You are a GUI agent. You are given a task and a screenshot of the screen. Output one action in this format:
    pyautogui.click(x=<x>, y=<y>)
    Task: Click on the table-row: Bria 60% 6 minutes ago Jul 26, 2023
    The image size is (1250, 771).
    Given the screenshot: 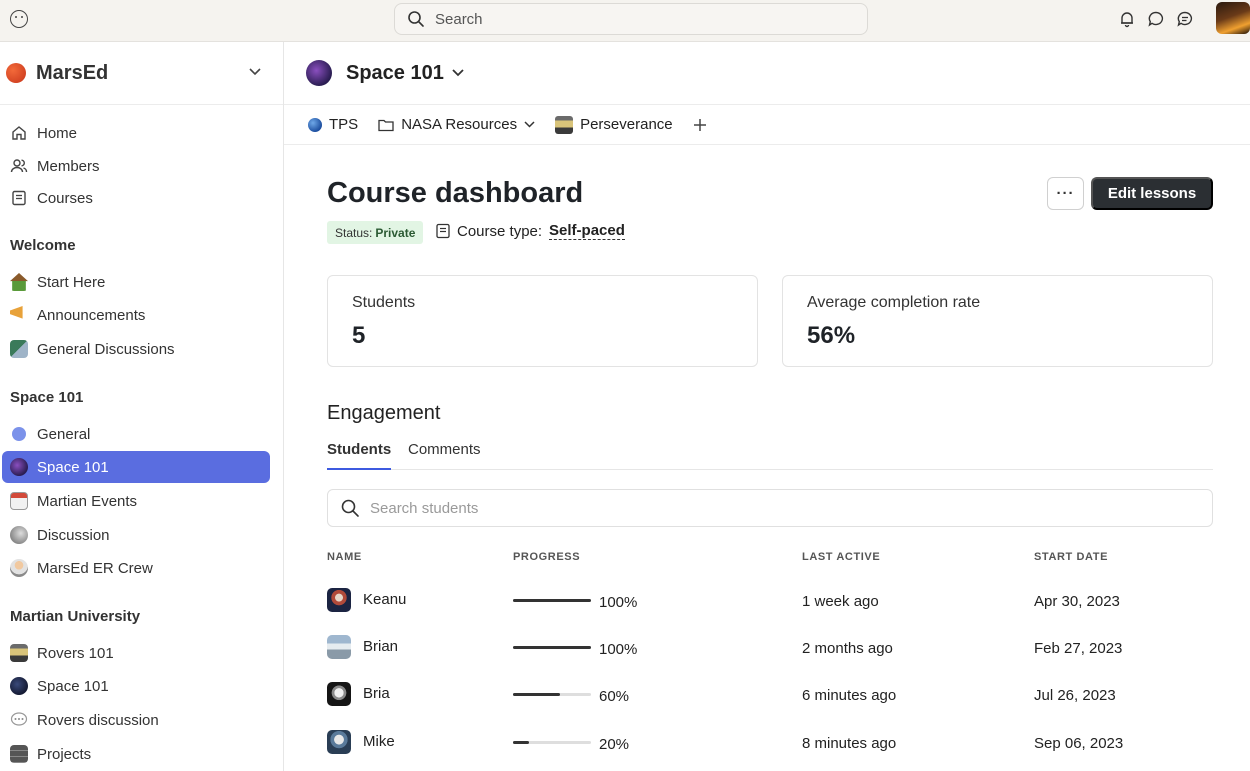 What is the action you would take?
    pyautogui.click(x=770, y=702)
    